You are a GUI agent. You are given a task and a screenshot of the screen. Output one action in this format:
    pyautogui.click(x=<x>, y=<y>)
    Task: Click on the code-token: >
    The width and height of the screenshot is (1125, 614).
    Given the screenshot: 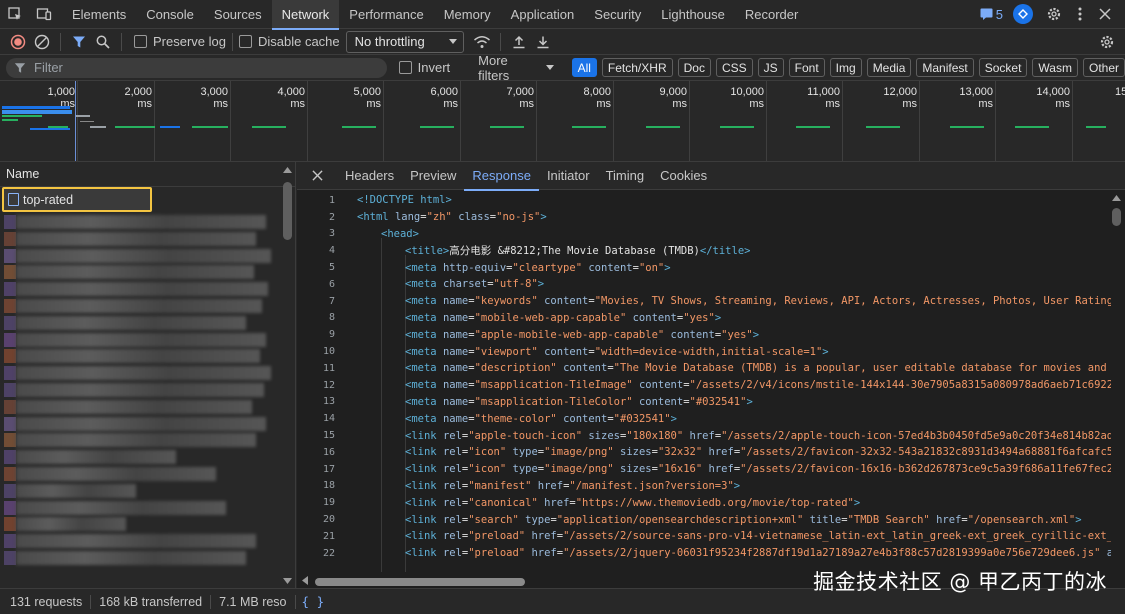 What is the action you would take?
    pyautogui.click(x=857, y=502)
    